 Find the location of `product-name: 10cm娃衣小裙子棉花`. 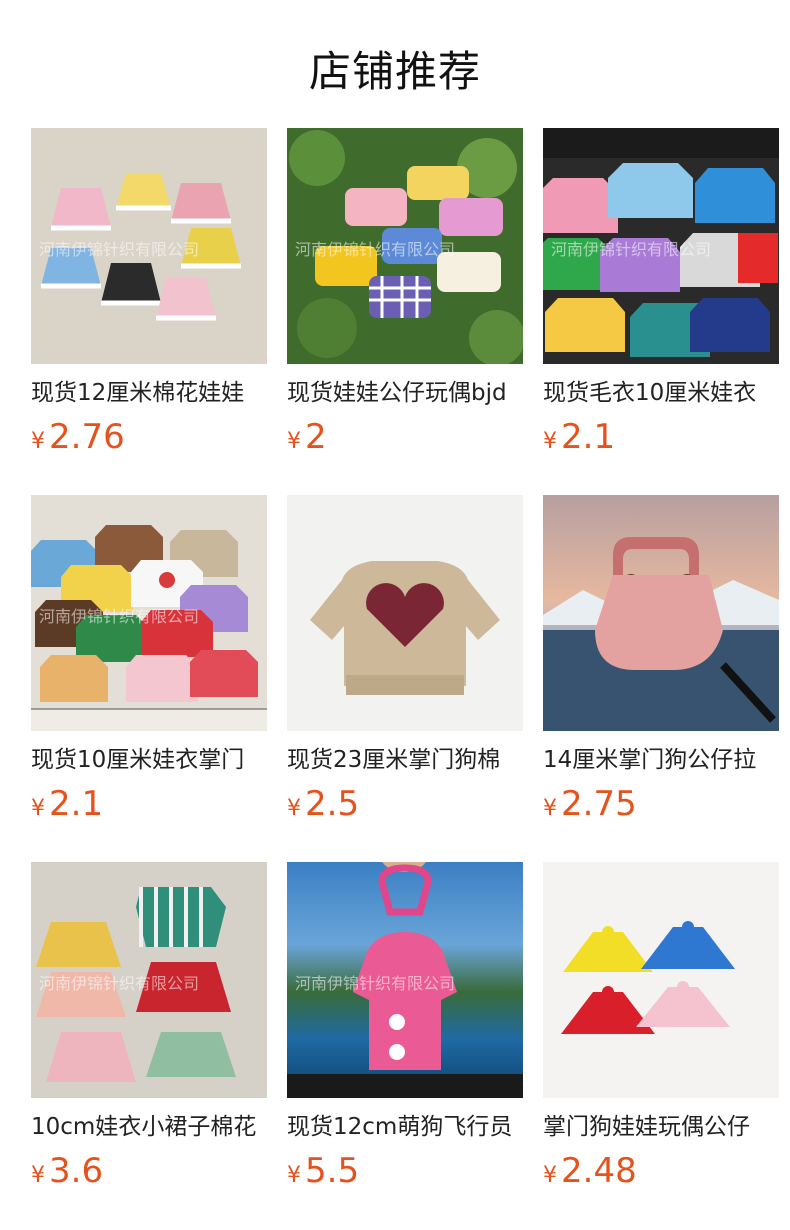

product-name: 10cm娃衣小裙子棉花 is located at coordinates (149, 1127).